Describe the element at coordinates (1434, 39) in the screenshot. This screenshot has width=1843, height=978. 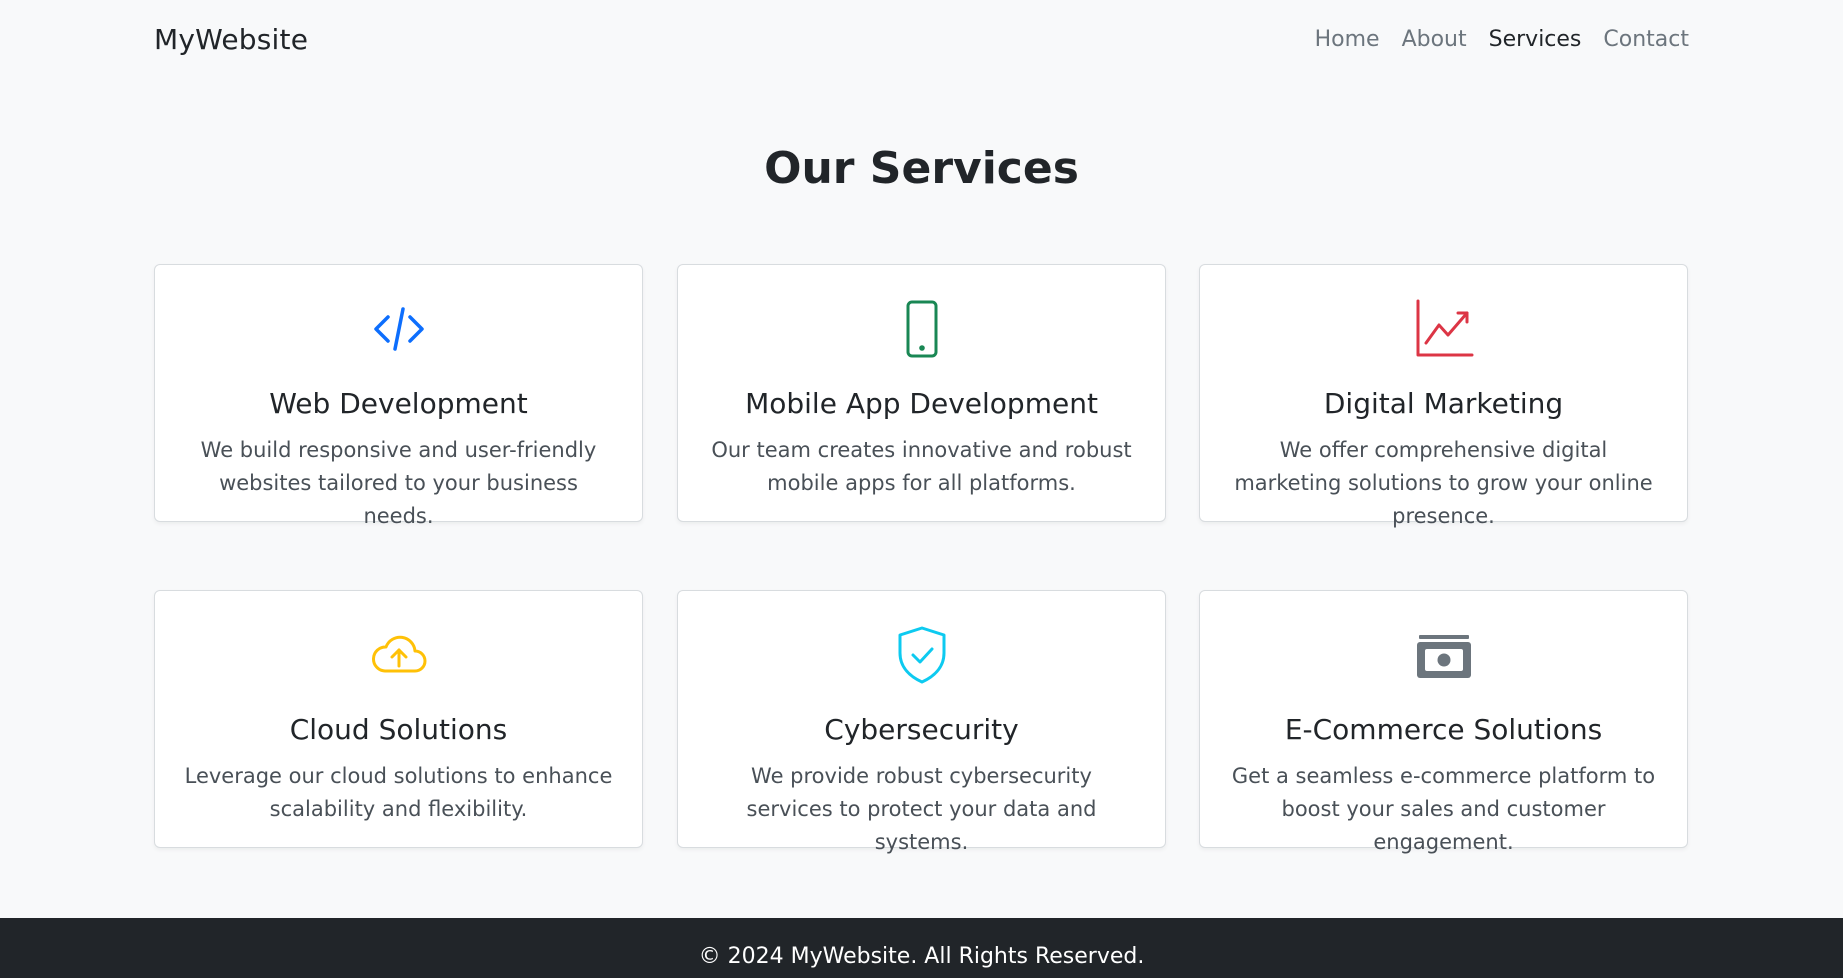
I see `nav-about: About` at that location.